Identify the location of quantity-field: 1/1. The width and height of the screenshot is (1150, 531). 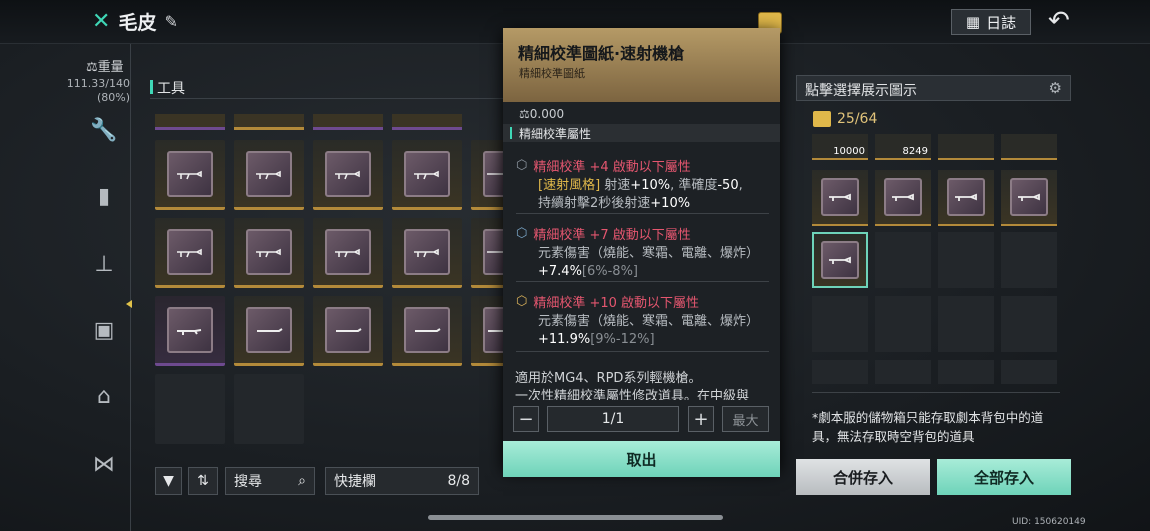
(613, 419).